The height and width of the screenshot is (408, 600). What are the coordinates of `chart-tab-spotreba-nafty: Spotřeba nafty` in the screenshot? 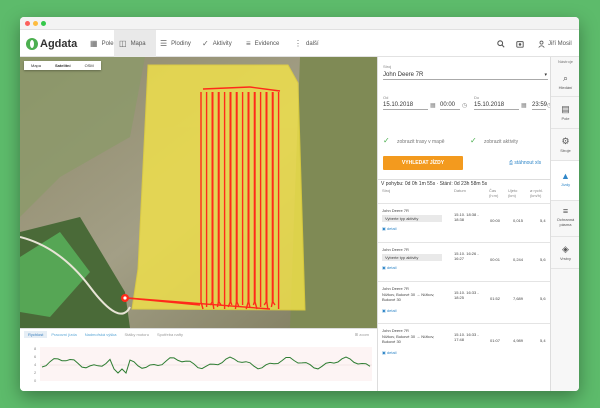 It's located at (170, 334).